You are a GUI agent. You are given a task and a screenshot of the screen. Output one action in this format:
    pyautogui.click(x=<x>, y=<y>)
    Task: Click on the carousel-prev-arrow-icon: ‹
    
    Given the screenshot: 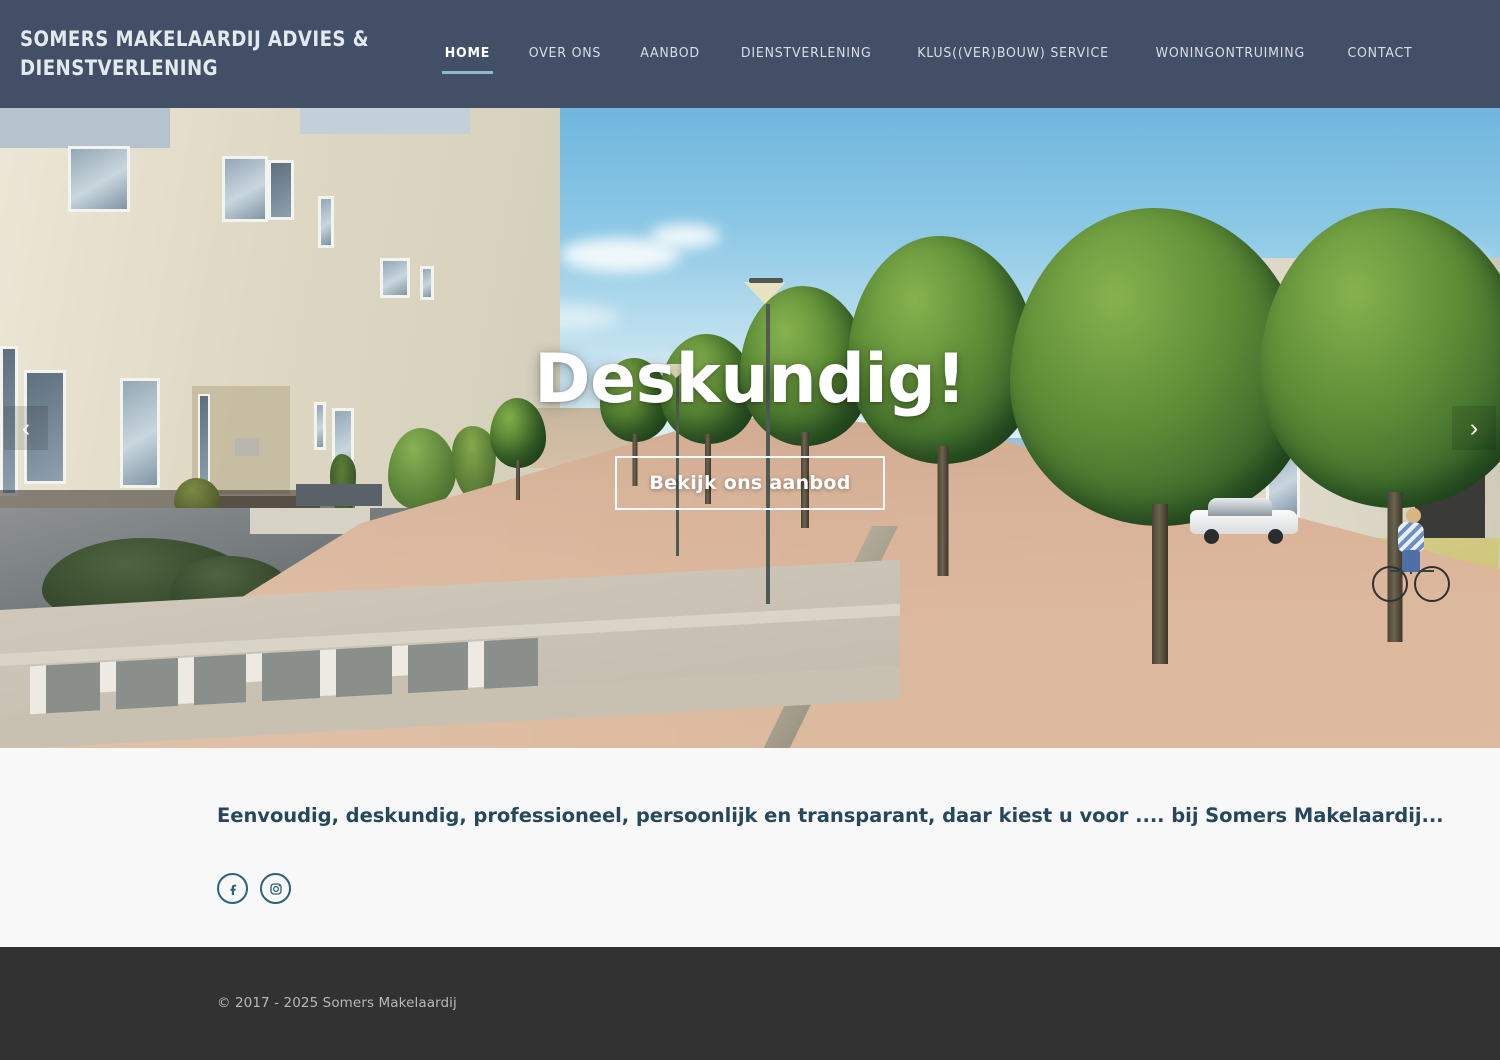 What is the action you would take?
    pyautogui.click(x=26, y=428)
    